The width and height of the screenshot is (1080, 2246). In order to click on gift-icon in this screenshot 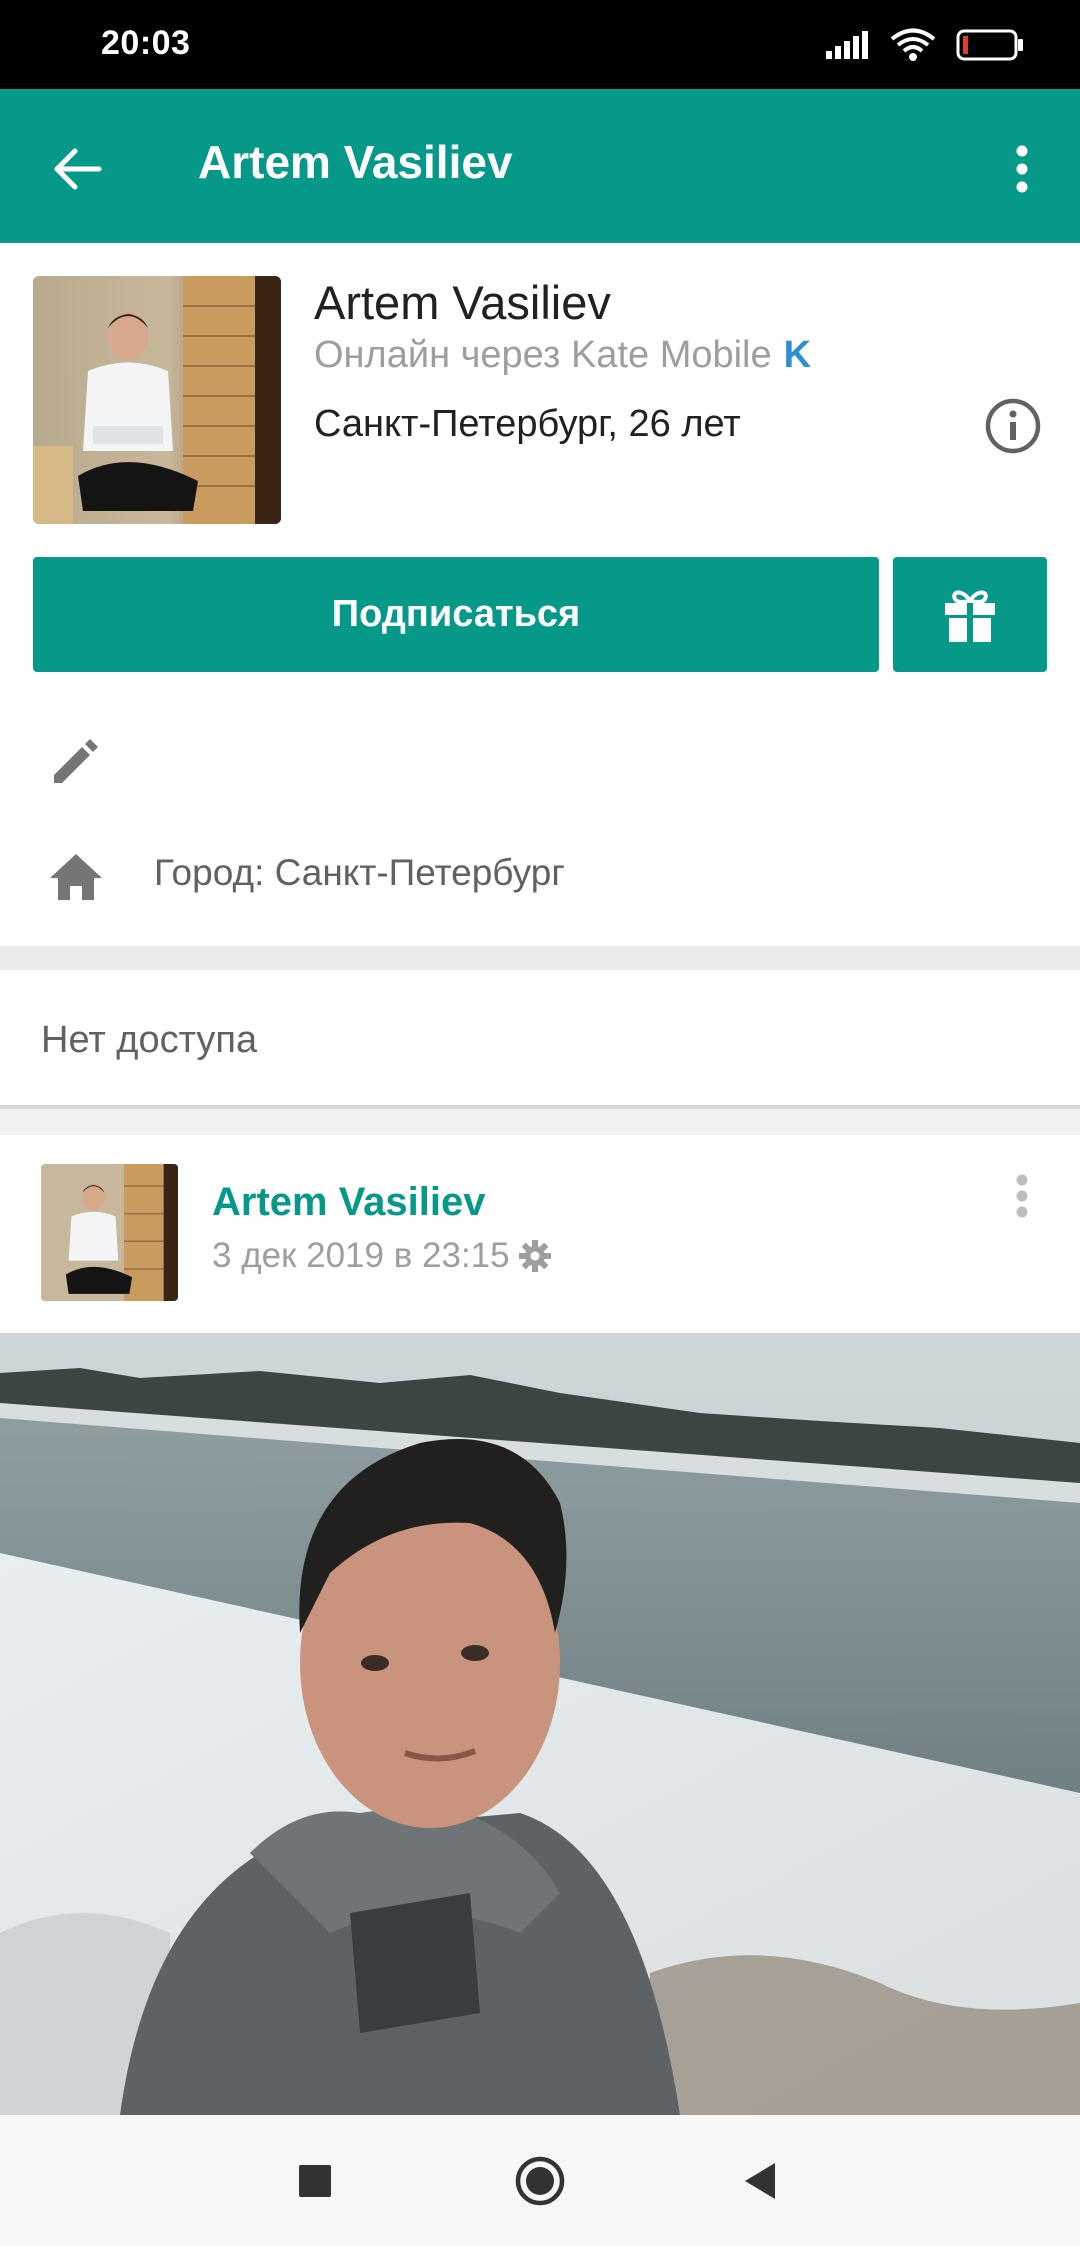, I will do `click(970, 616)`.